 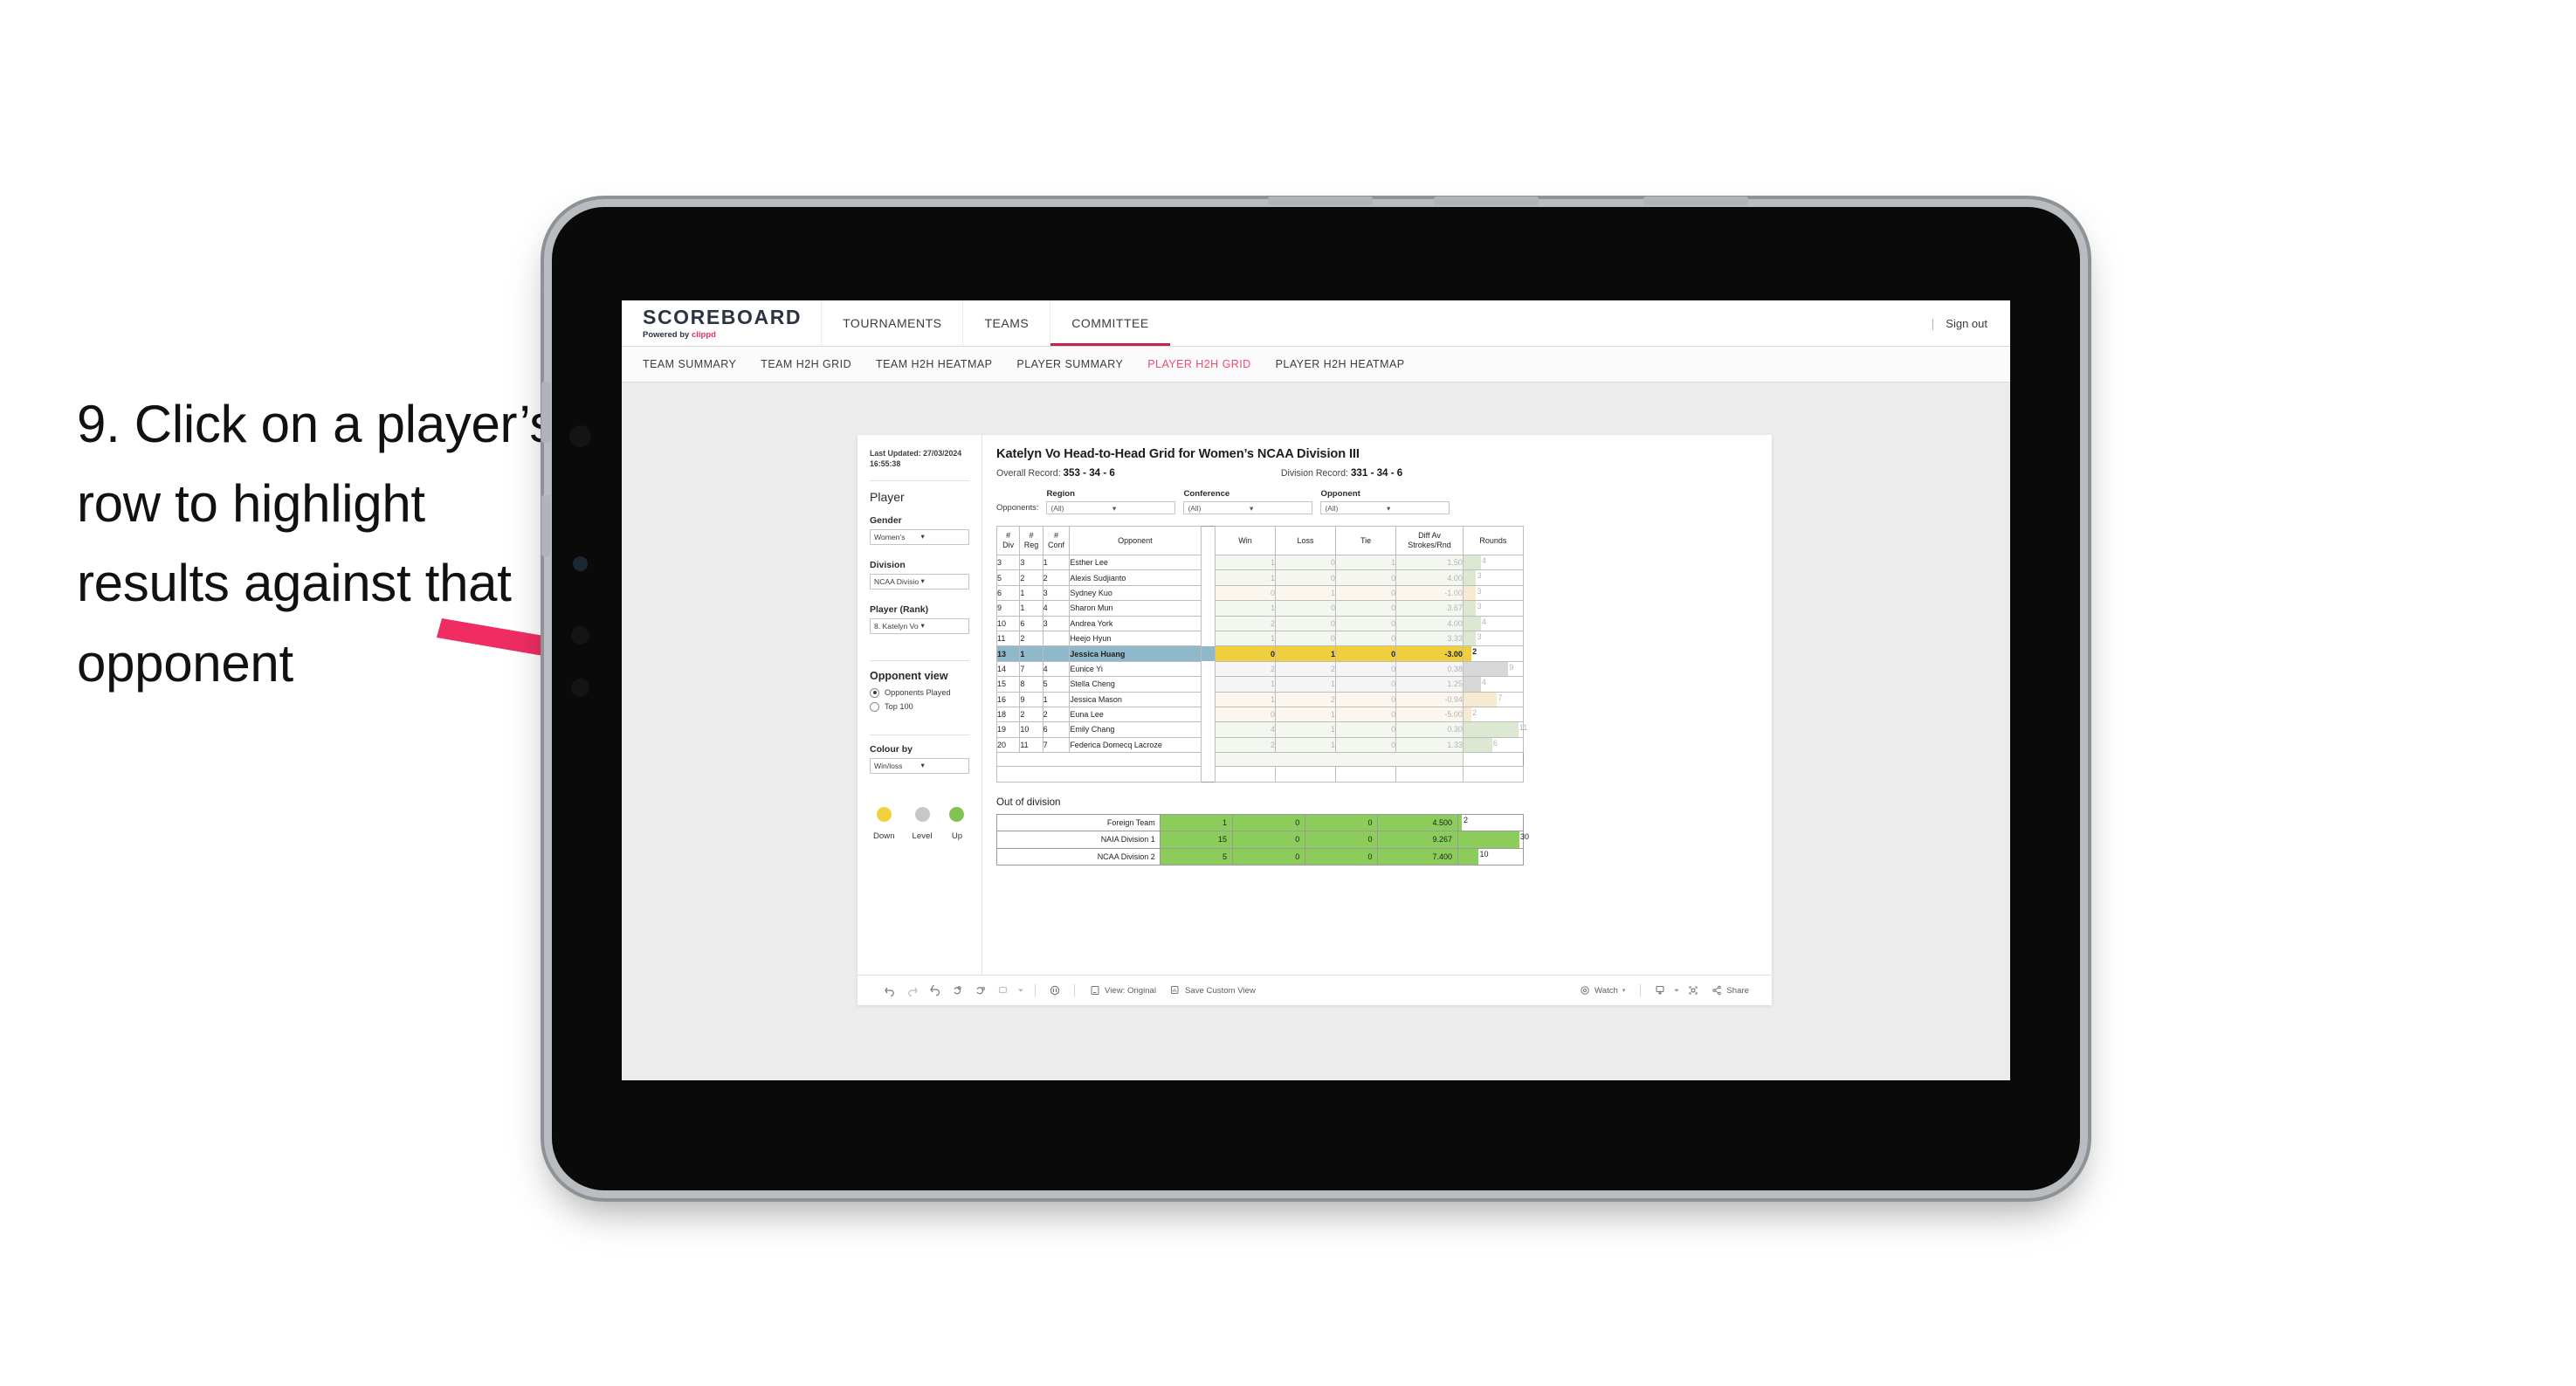 What do you see at coordinates (1474, 712) in the screenshot?
I see `rounds-value: 2` at bounding box center [1474, 712].